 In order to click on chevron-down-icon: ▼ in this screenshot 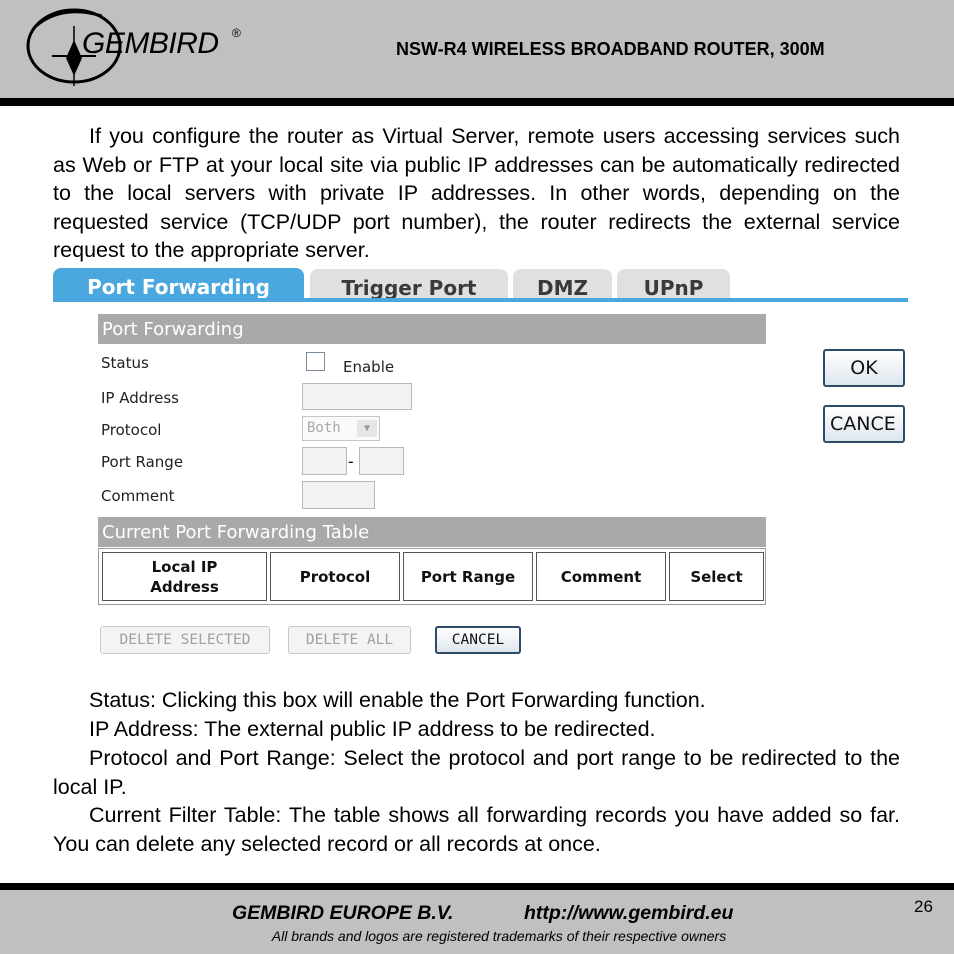, I will do `click(367, 428)`.